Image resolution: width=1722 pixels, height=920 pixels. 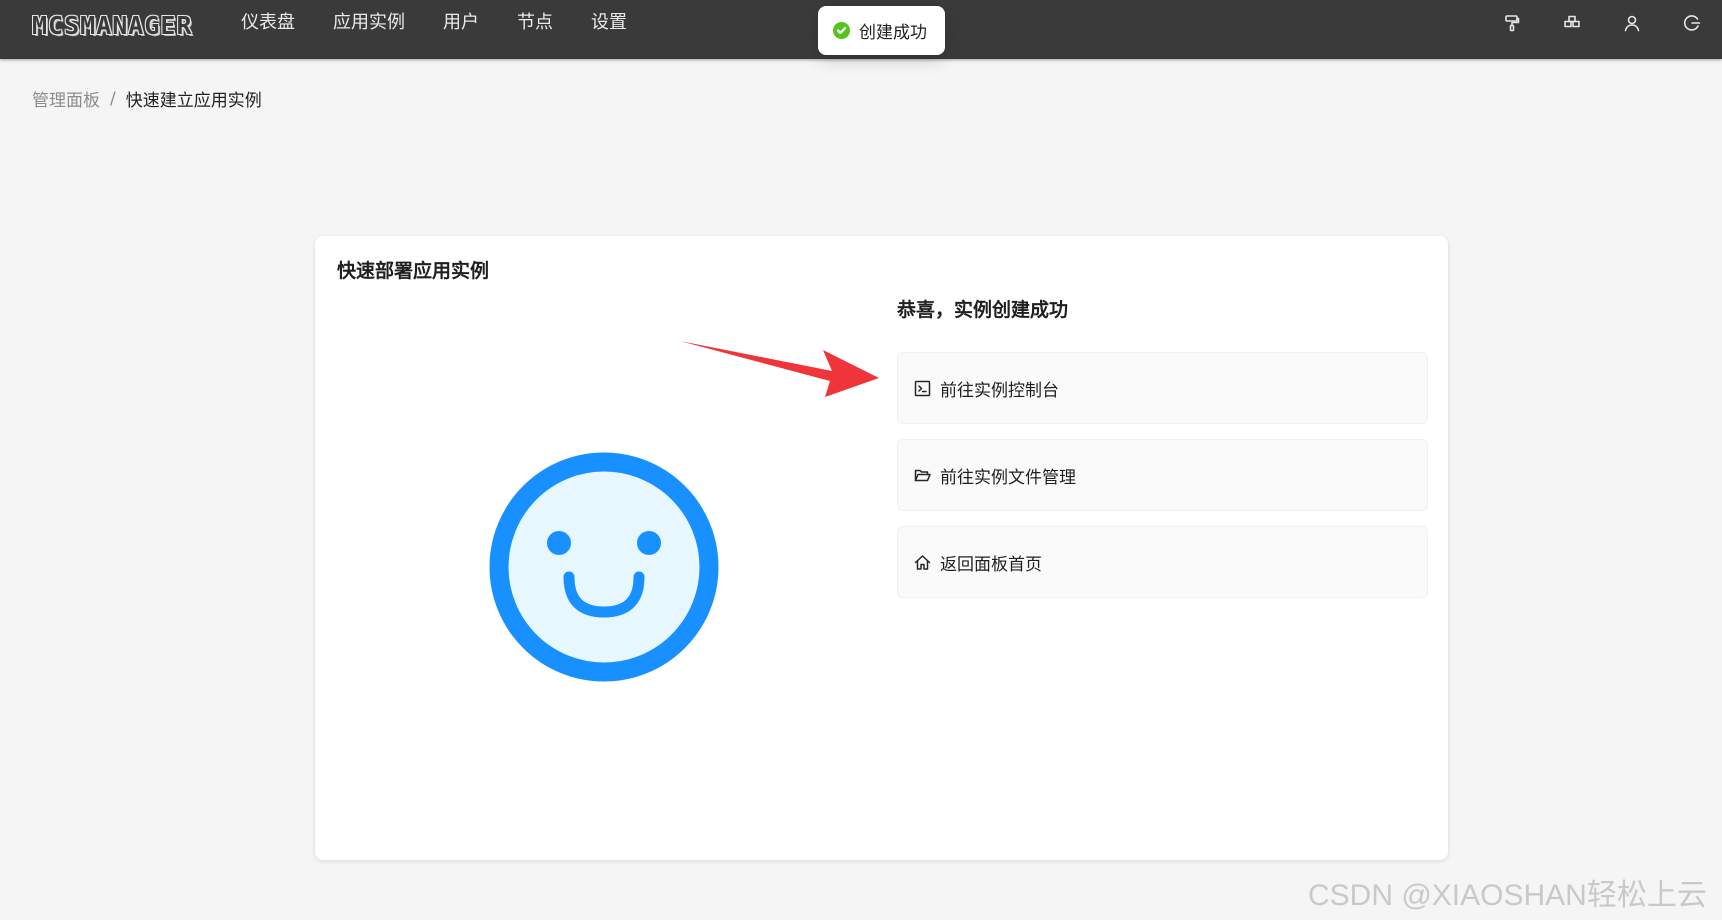 What do you see at coordinates (1692, 23) in the screenshot?
I see `logout-icon` at bounding box center [1692, 23].